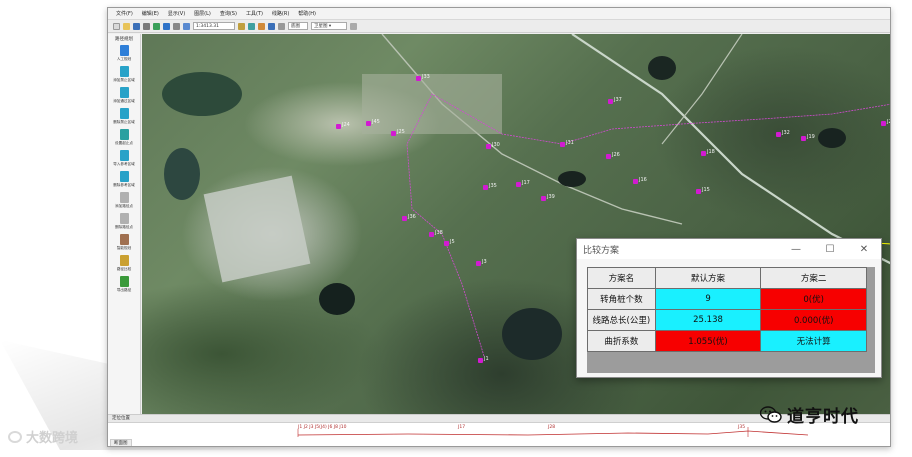 This screenshot has width=912, height=457. What do you see at coordinates (214, 26) in the screenshot?
I see `scale-field: 1:3413.31` at bounding box center [214, 26].